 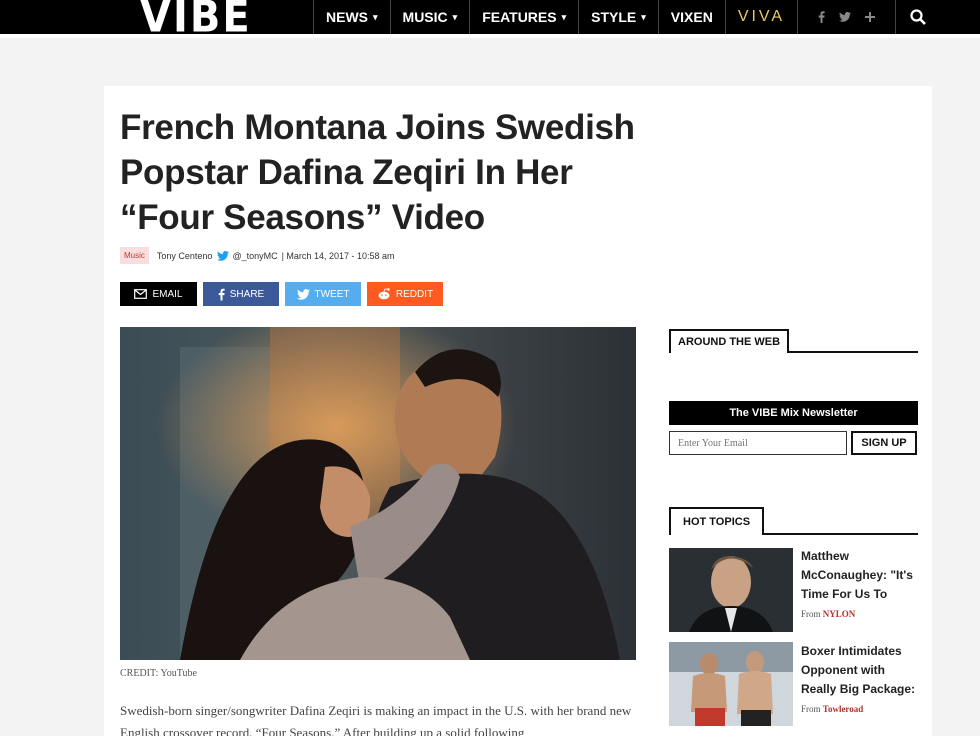 I want to click on source-link: NYLON, so click(x=839, y=614).